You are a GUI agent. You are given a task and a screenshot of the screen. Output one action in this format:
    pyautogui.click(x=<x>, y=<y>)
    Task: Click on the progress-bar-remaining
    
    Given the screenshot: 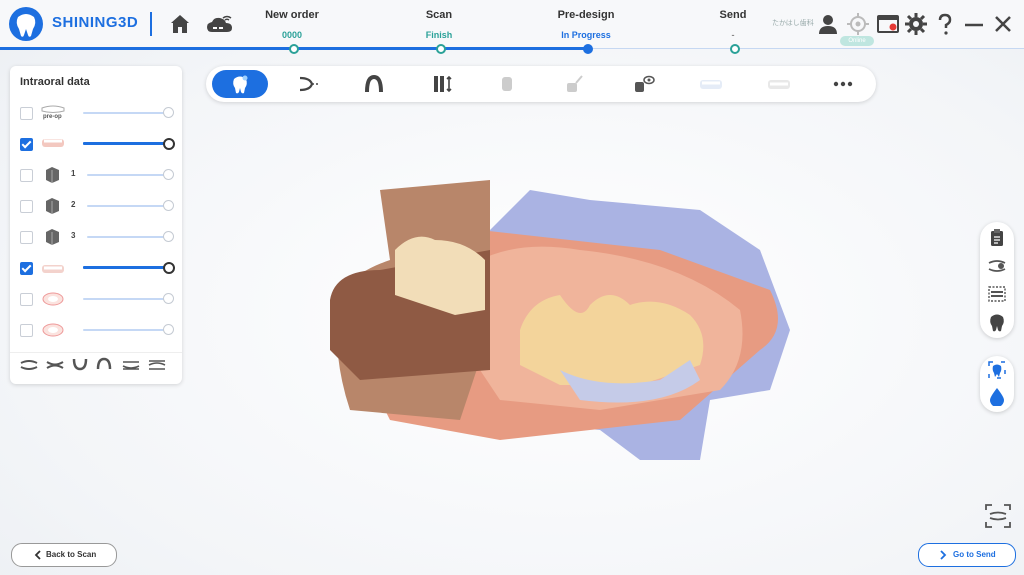 What is the action you would take?
    pyautogui.click(x=805, y=48)
    